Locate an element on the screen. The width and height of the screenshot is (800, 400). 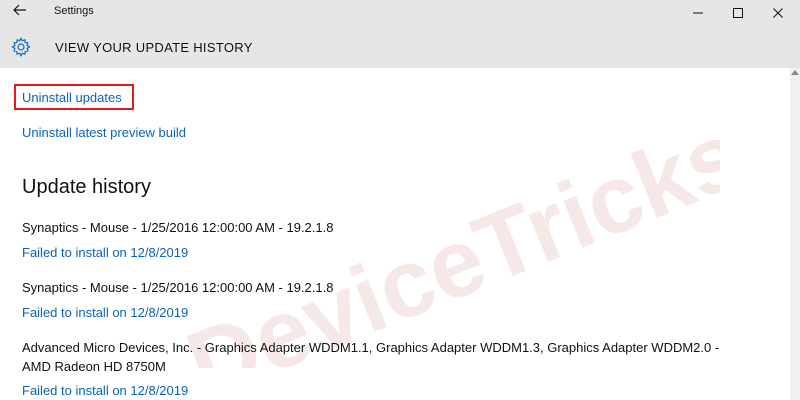
scroll-up-arrow-icon is located at coordinates (795, 72).